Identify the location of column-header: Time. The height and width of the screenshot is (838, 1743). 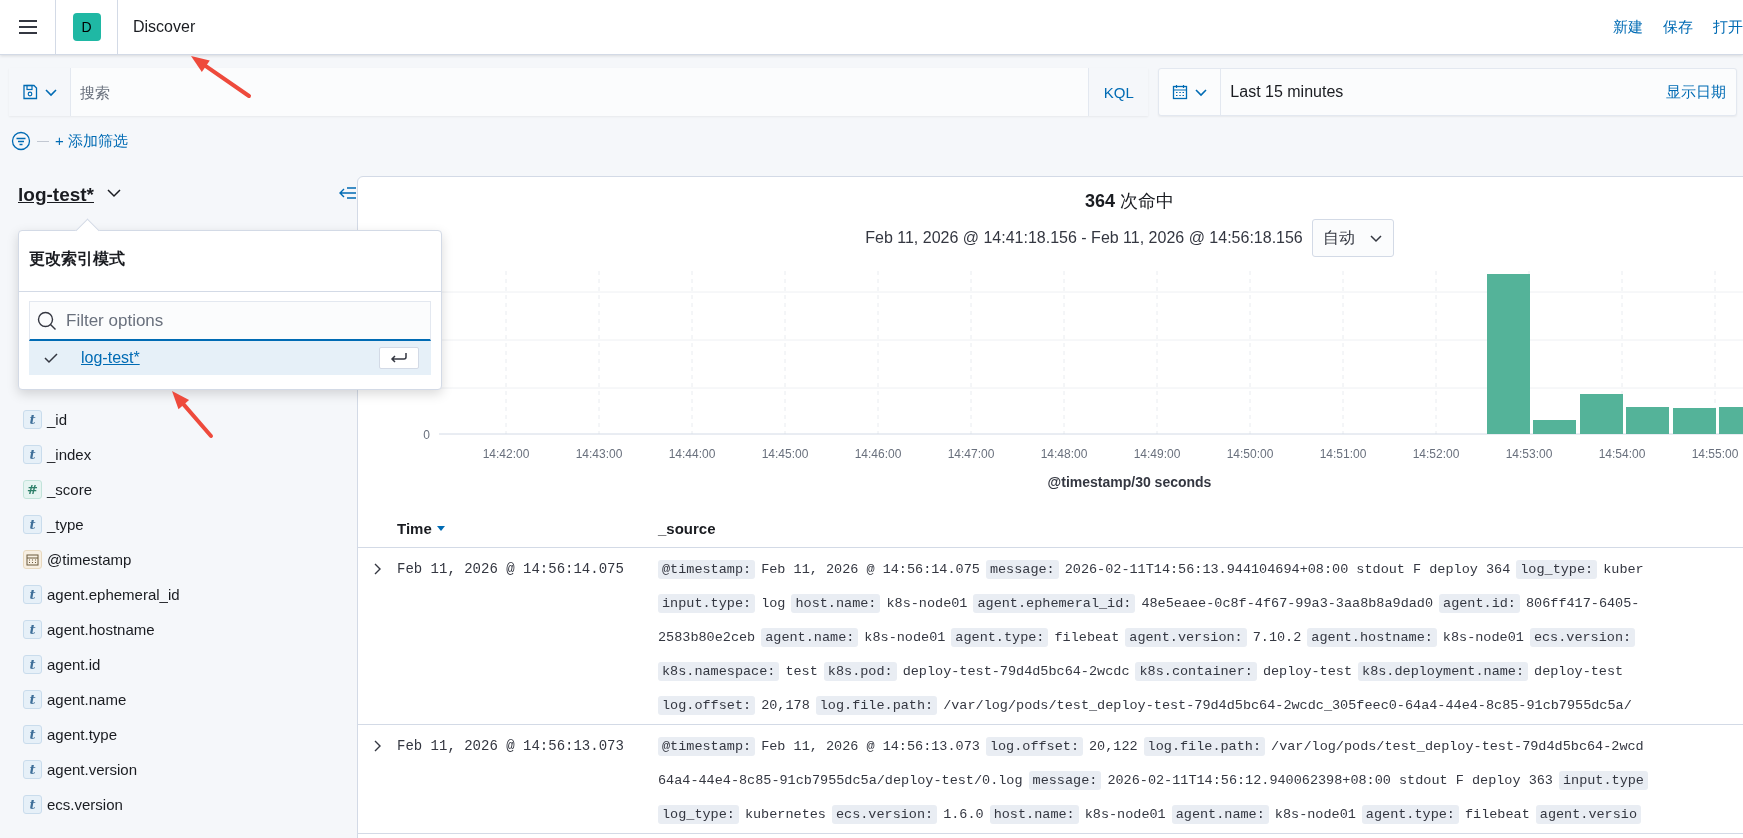
(527, 528).